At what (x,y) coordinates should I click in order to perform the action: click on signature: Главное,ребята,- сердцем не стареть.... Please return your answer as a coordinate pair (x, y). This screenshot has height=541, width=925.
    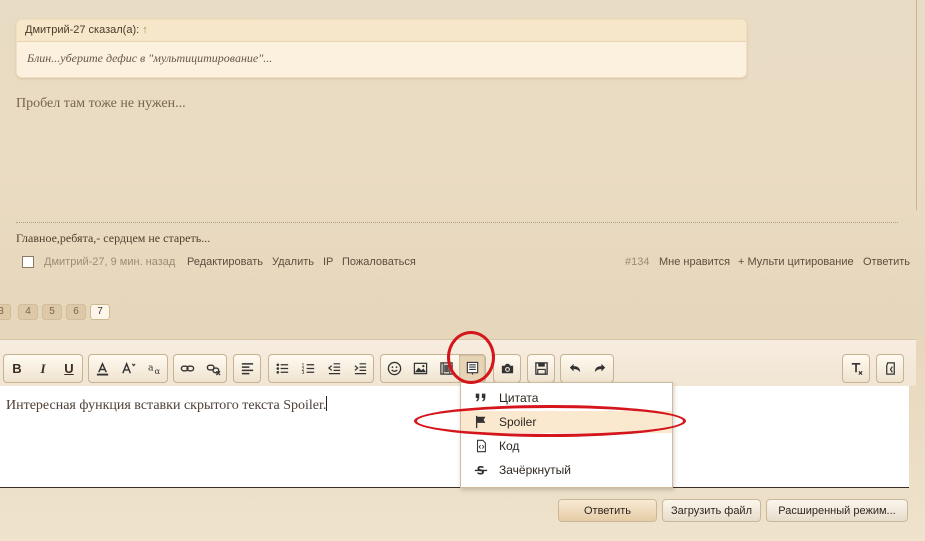
    Looking at the image, I should click on (113, 238).